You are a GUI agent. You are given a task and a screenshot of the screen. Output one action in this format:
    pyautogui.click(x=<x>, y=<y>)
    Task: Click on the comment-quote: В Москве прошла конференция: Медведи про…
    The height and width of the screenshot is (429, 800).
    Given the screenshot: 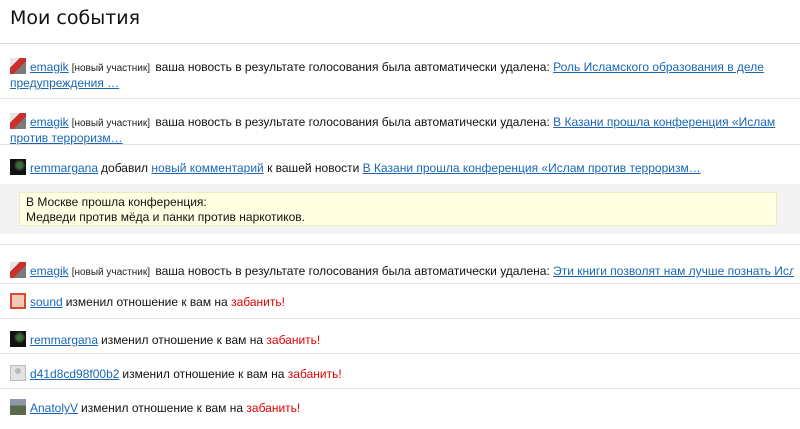 What is the action you would take?
    pyautogui.click(x=398, y=209)
    